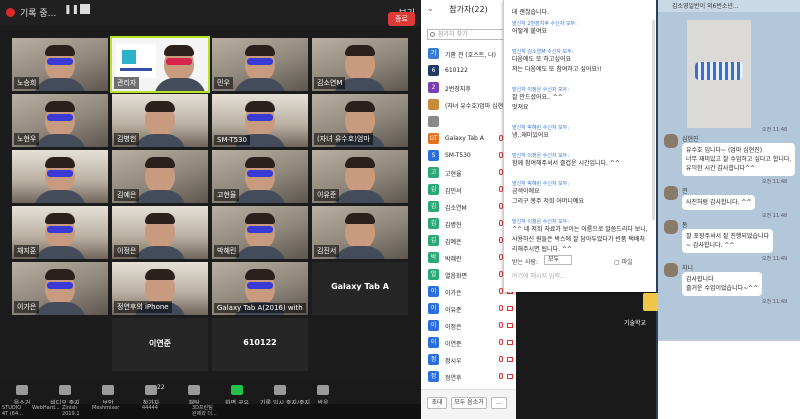 This screenshot has width=800, height=419. I want to click on video-tile: 김예은, so click(160, 176).